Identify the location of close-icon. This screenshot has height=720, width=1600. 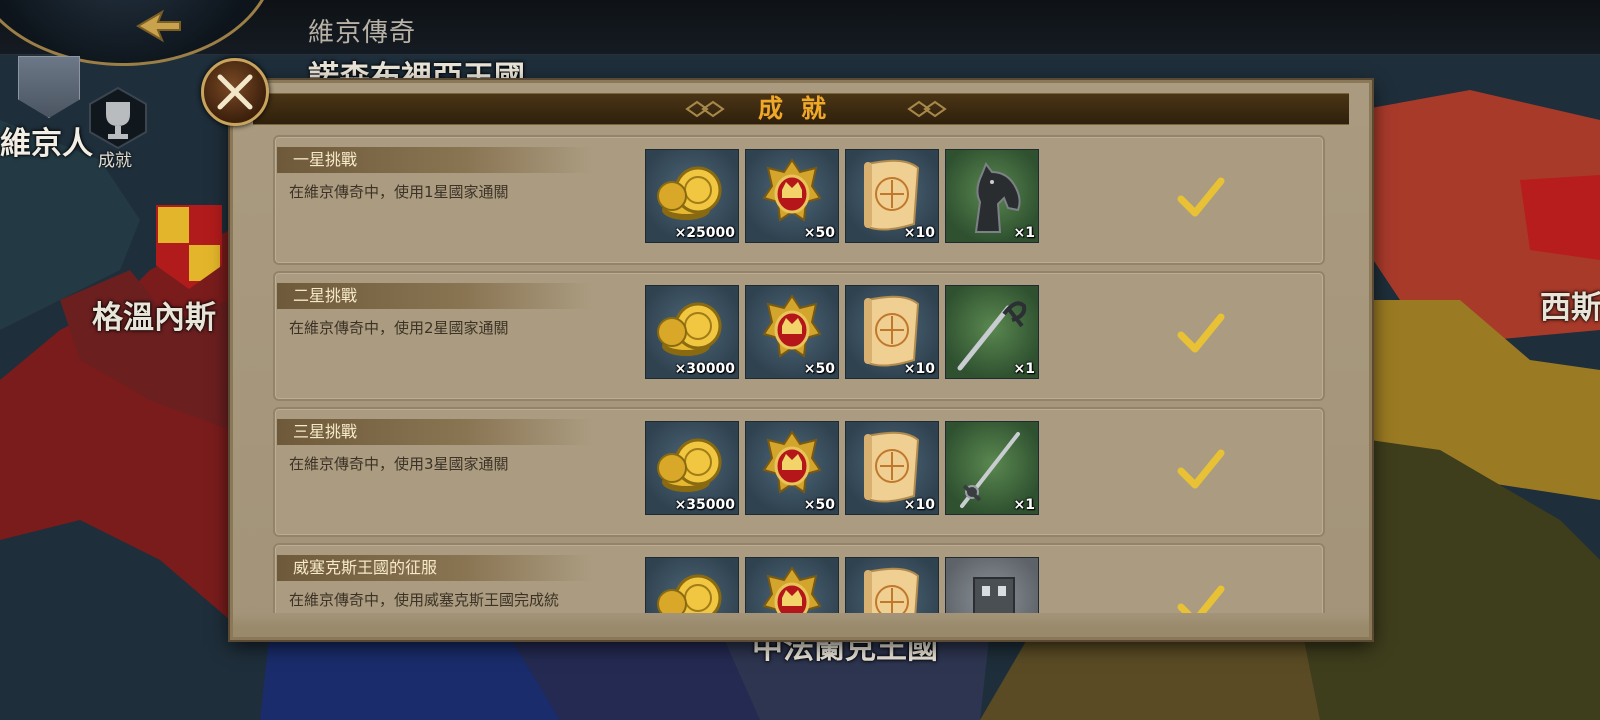
(235, 92).